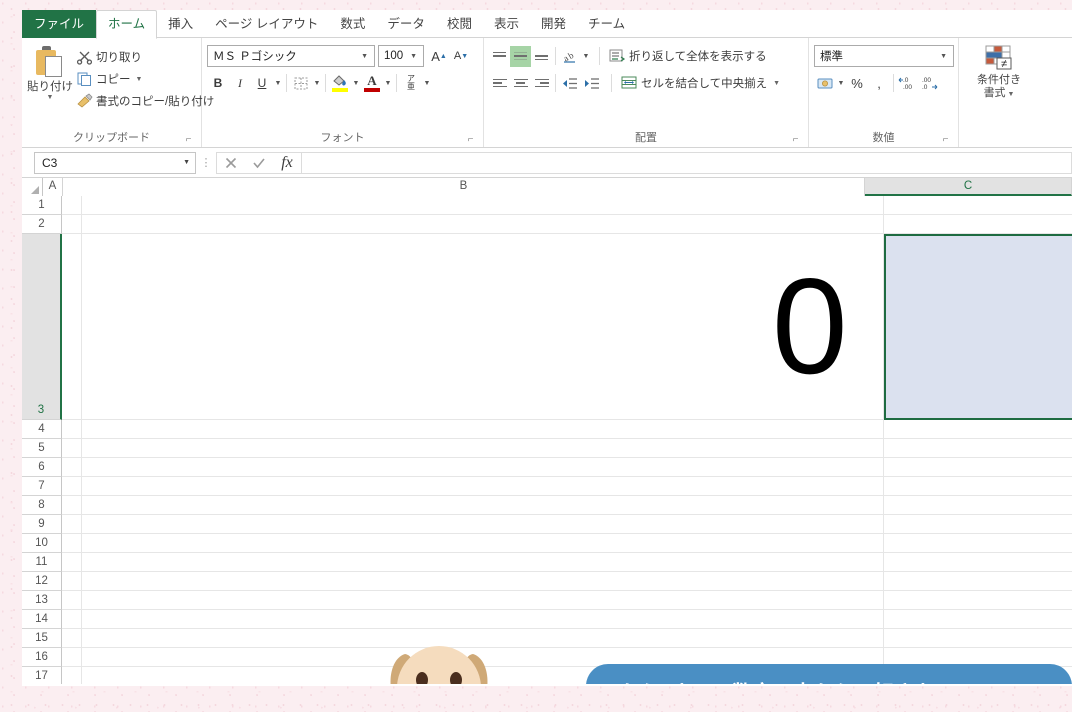 The image size is (1072, 712). What do you see at coordinates (42, 205) in the screenshot?
I see `row-header-1: 1` at bounding box center [42, 205].